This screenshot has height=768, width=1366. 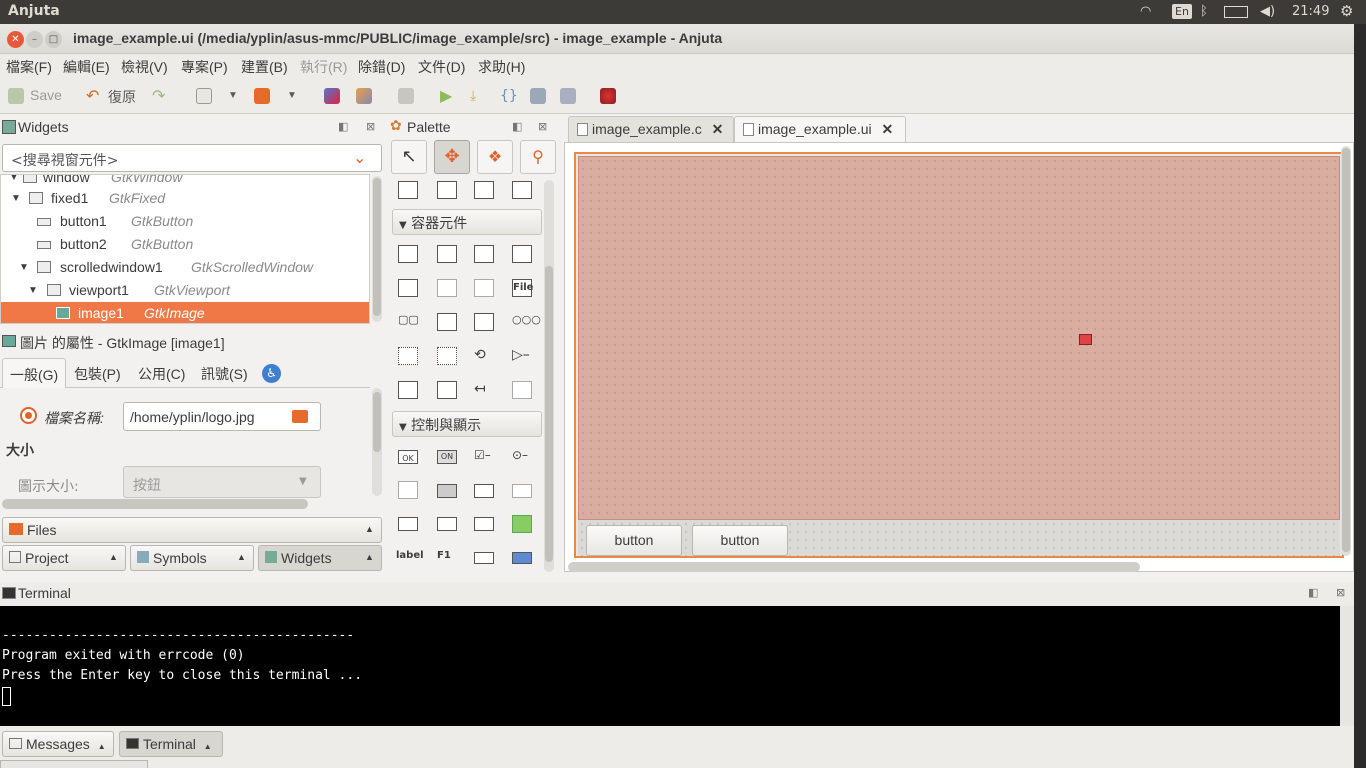 I want to click on label-widget-icon: label, so click(x=410, y=559).